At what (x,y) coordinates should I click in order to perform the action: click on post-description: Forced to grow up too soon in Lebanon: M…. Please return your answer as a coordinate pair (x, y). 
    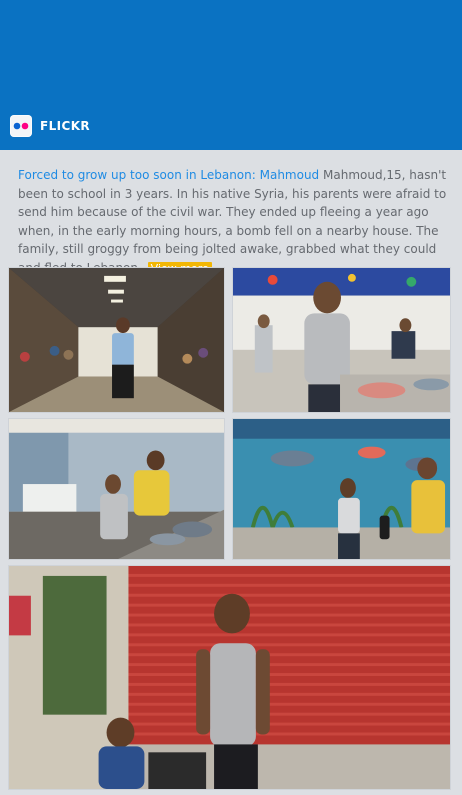
    Looking at the image, I should click on (233, 221).